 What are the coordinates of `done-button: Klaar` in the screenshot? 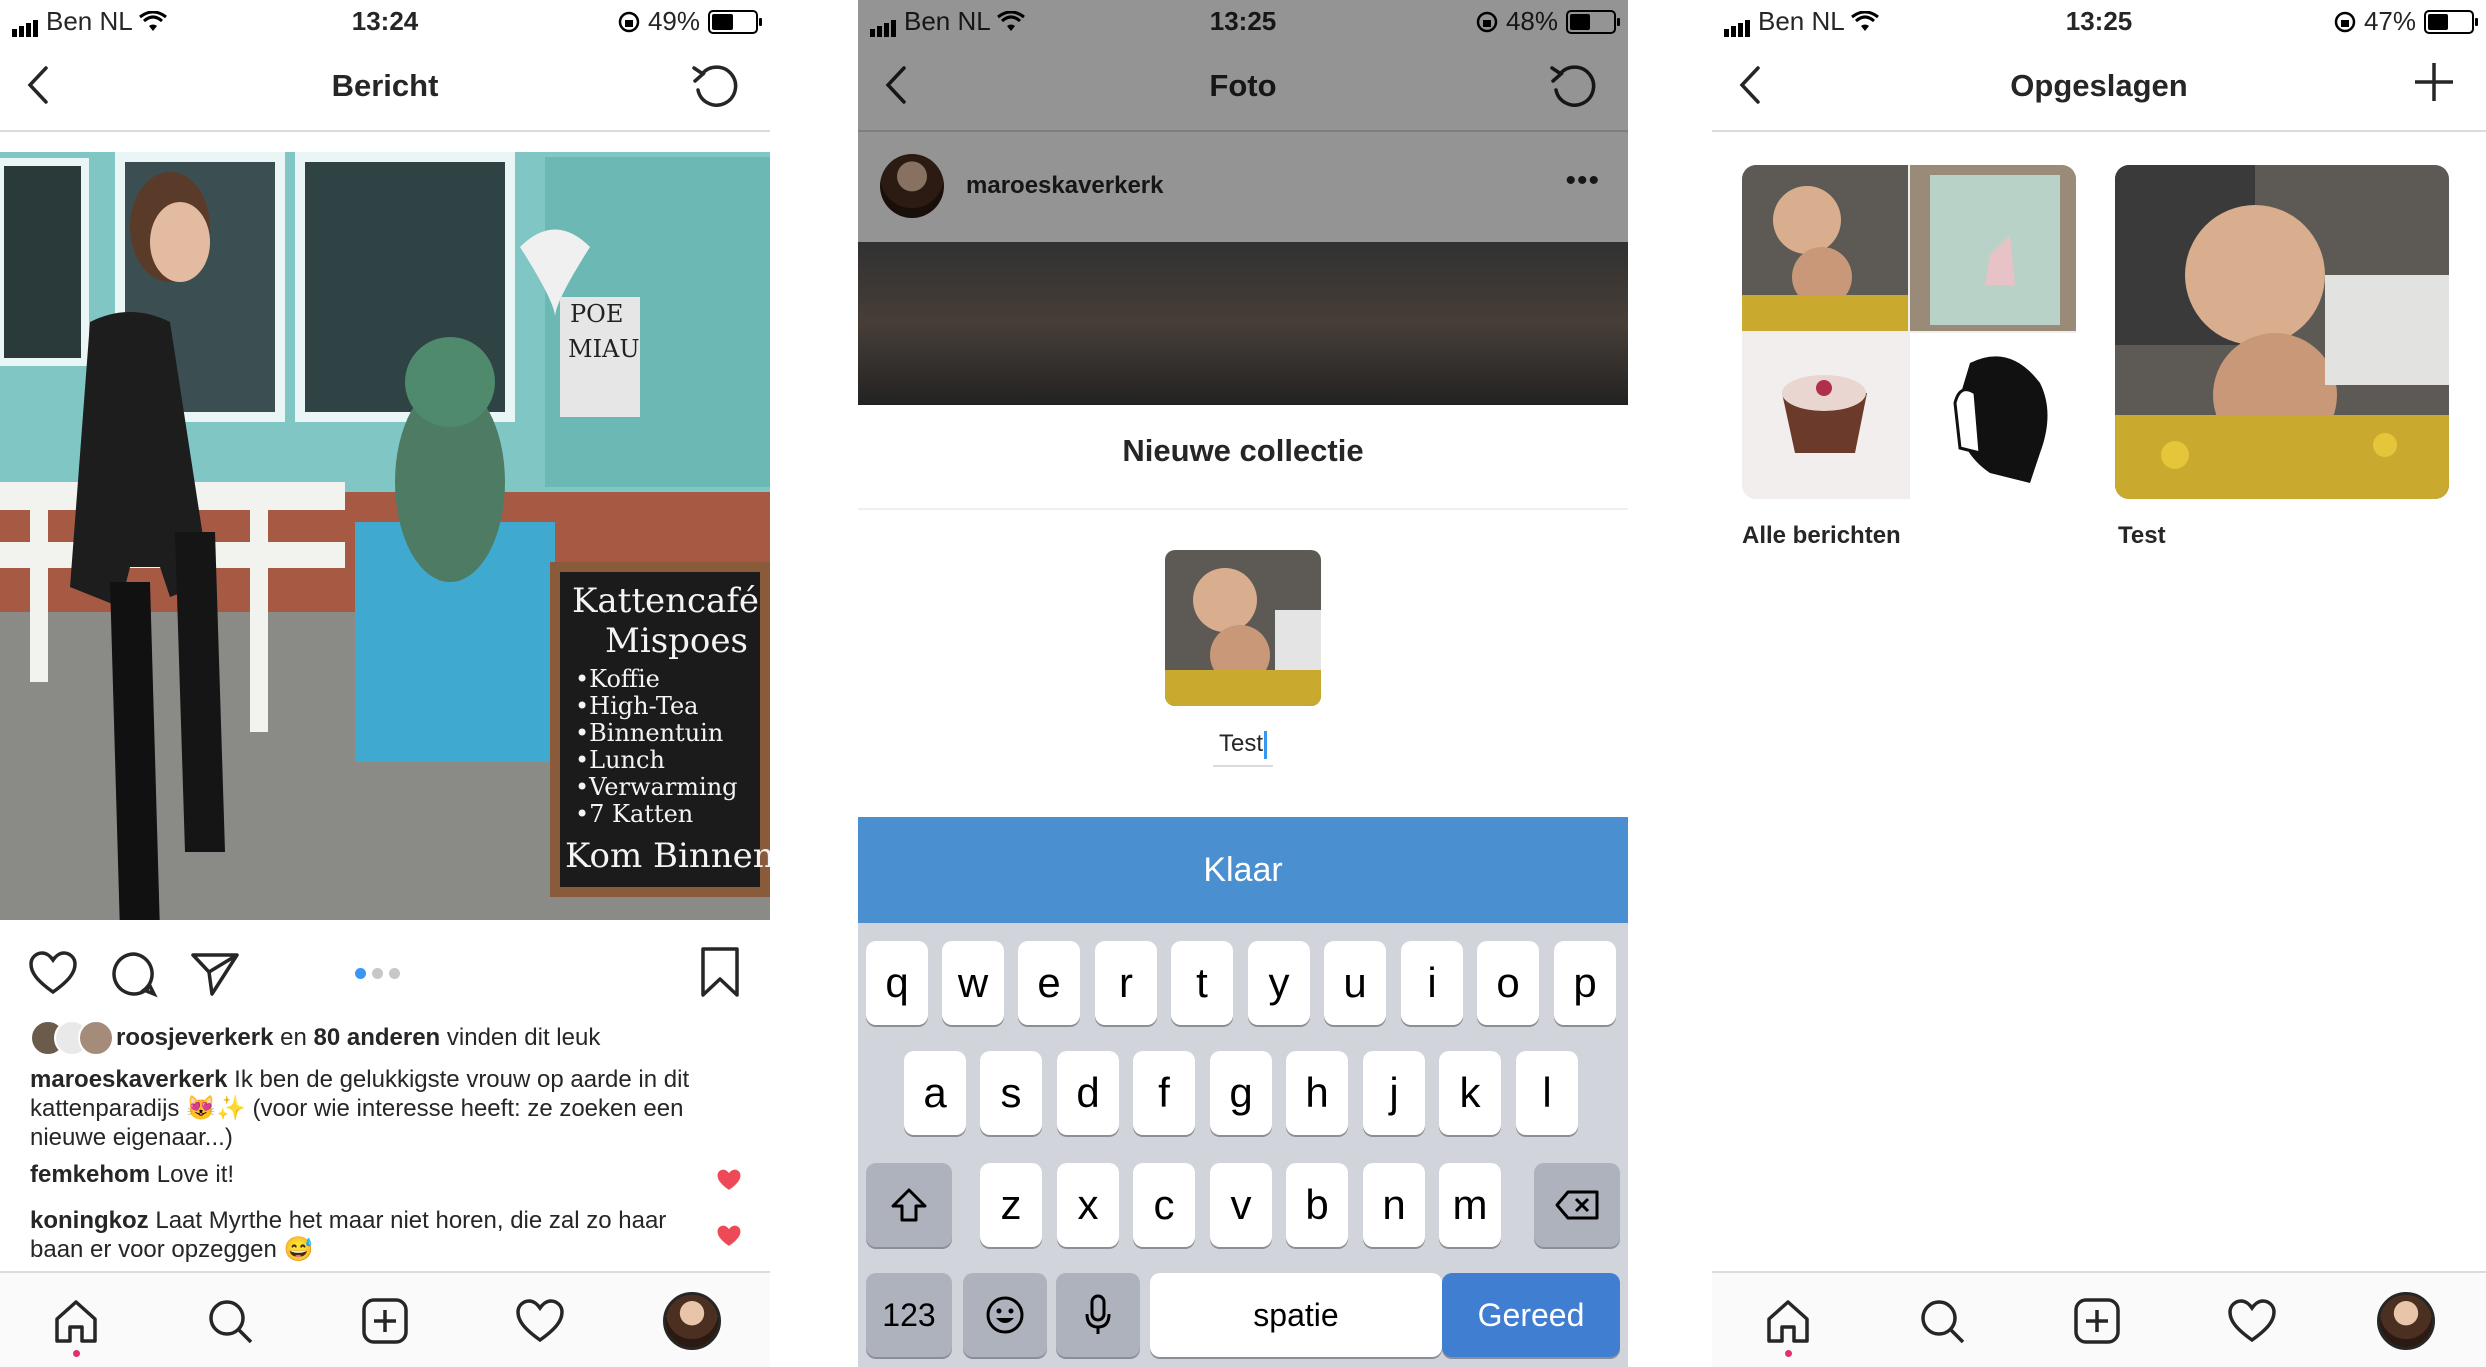 It's located at (1243, 870).